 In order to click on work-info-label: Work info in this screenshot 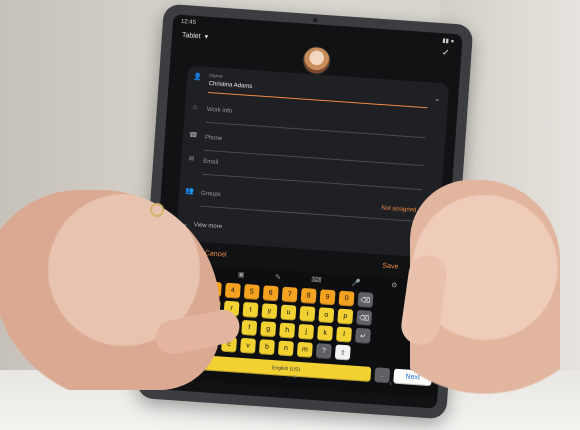, I will do `click(219, 110)`.